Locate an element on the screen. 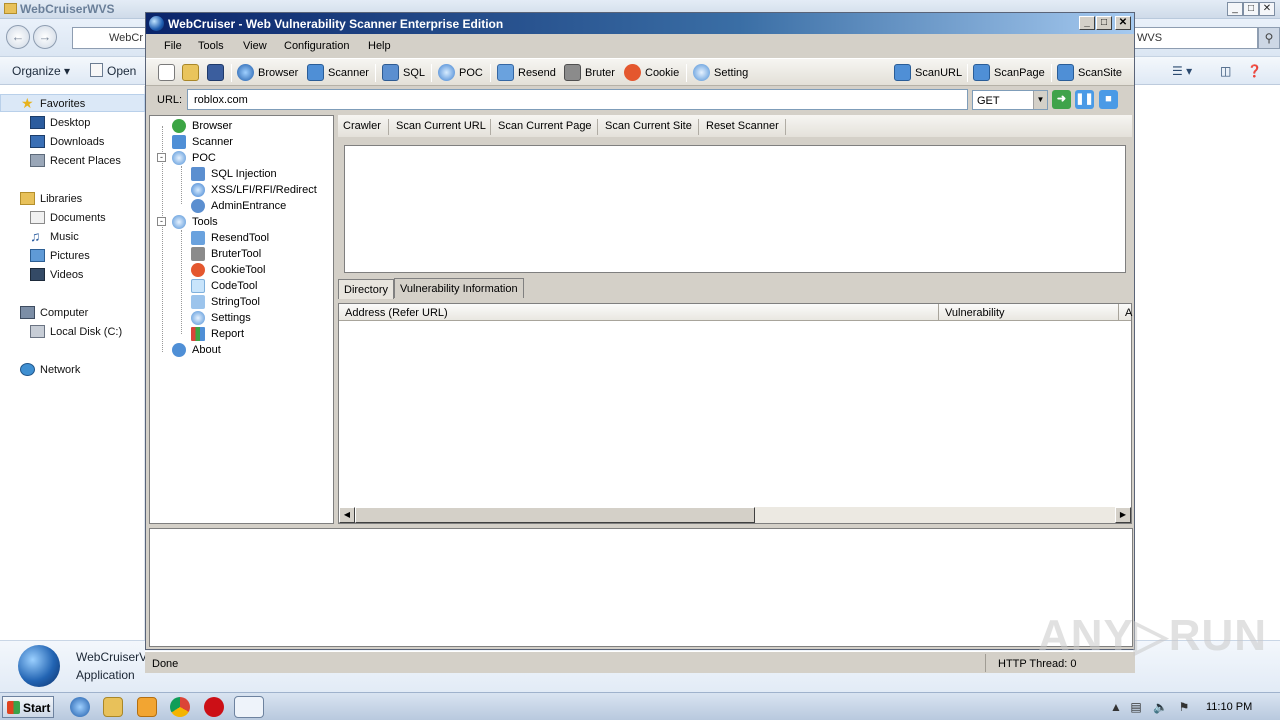 This screenshot has height=720, width=1280. nav-pictures: Pictures is located at coordinates (72, 256).